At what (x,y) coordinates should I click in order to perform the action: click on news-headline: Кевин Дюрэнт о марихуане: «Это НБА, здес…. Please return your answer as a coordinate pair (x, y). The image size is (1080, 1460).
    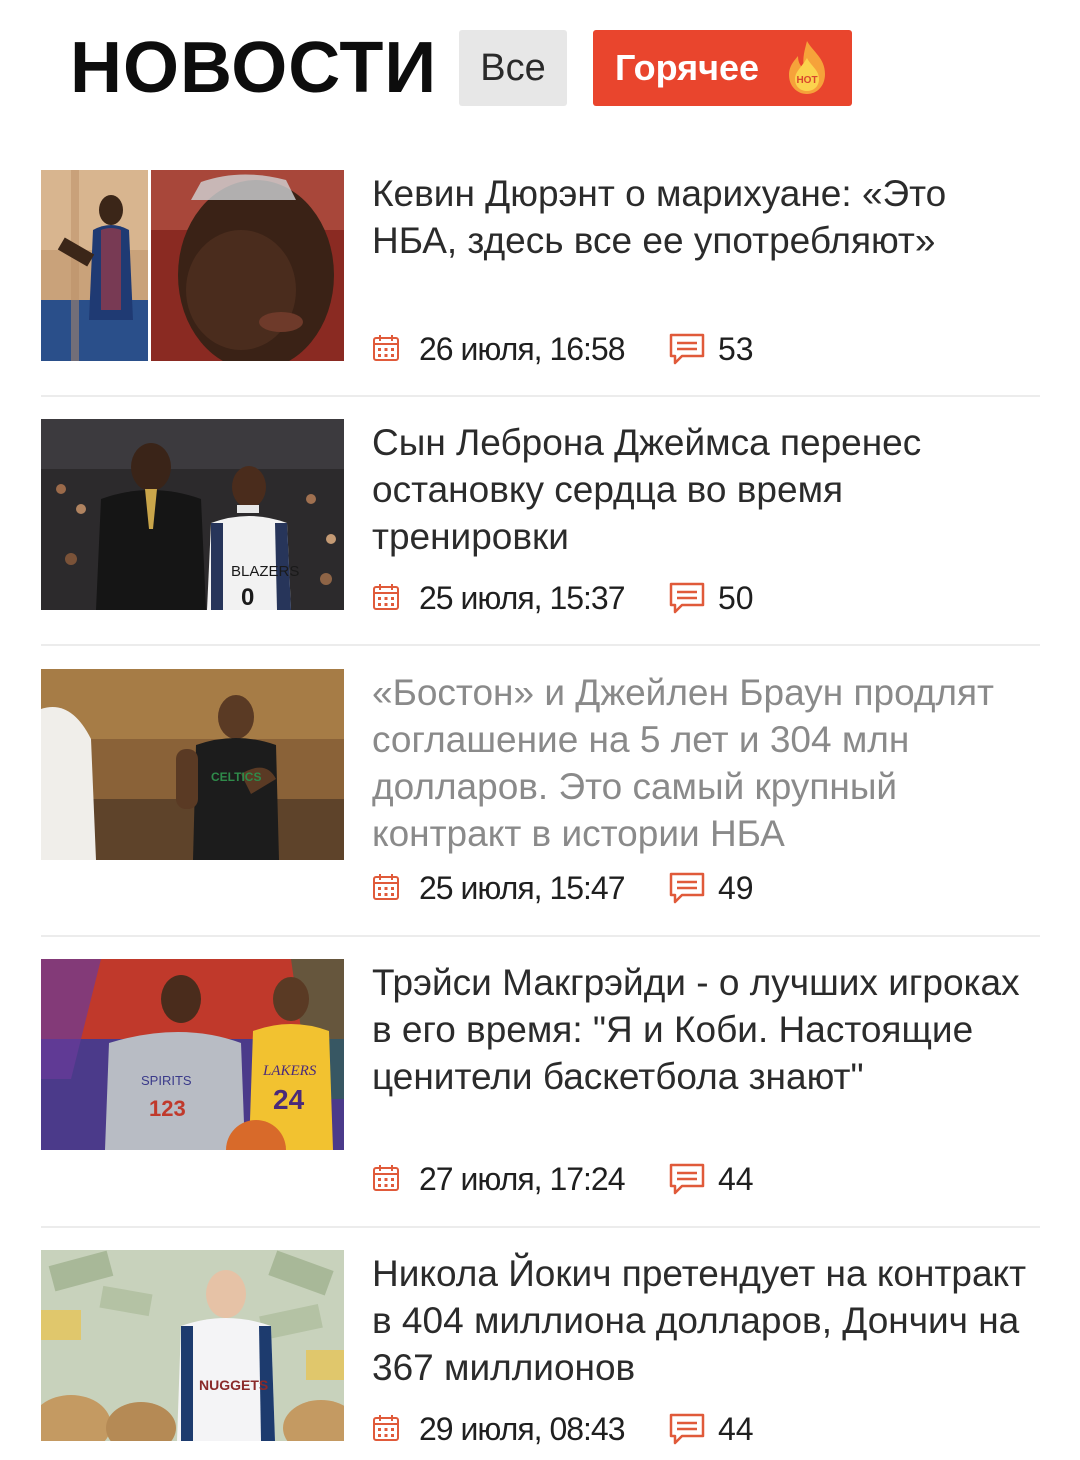
    Looking at the image, I should click on (706, 217).